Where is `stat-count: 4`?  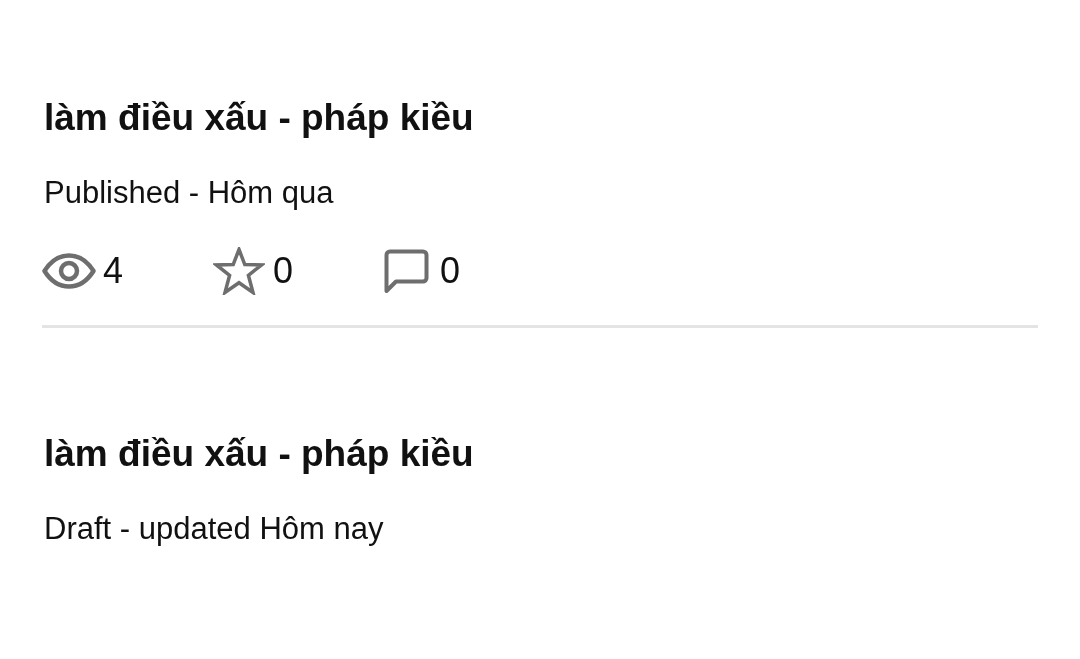
stat-count: 4 is located at coordinates (113, 271).